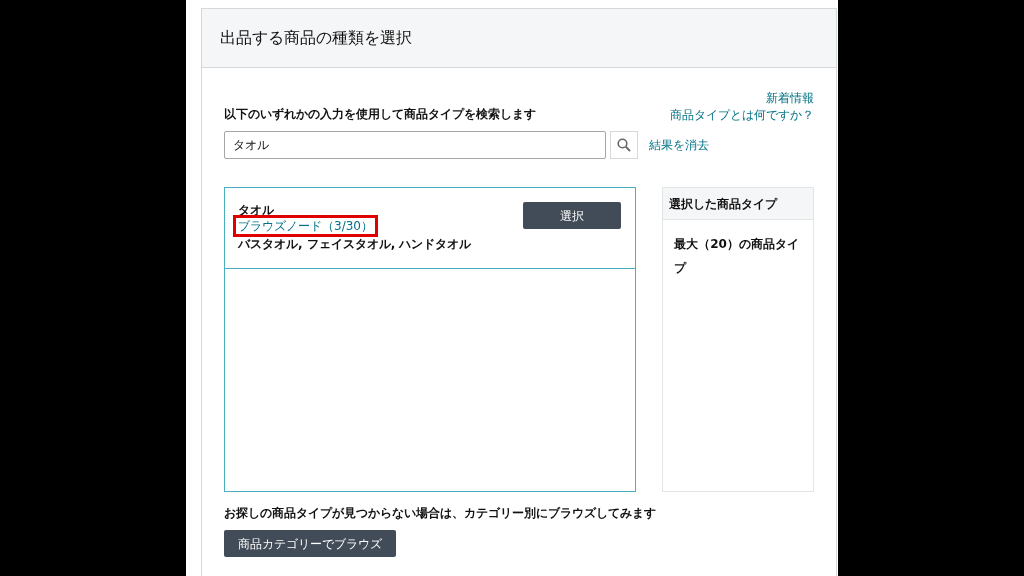  Describe the element at coordinates (679, 145) in the screenshot. I see `clear-results-link: 結果を消去` at that location.